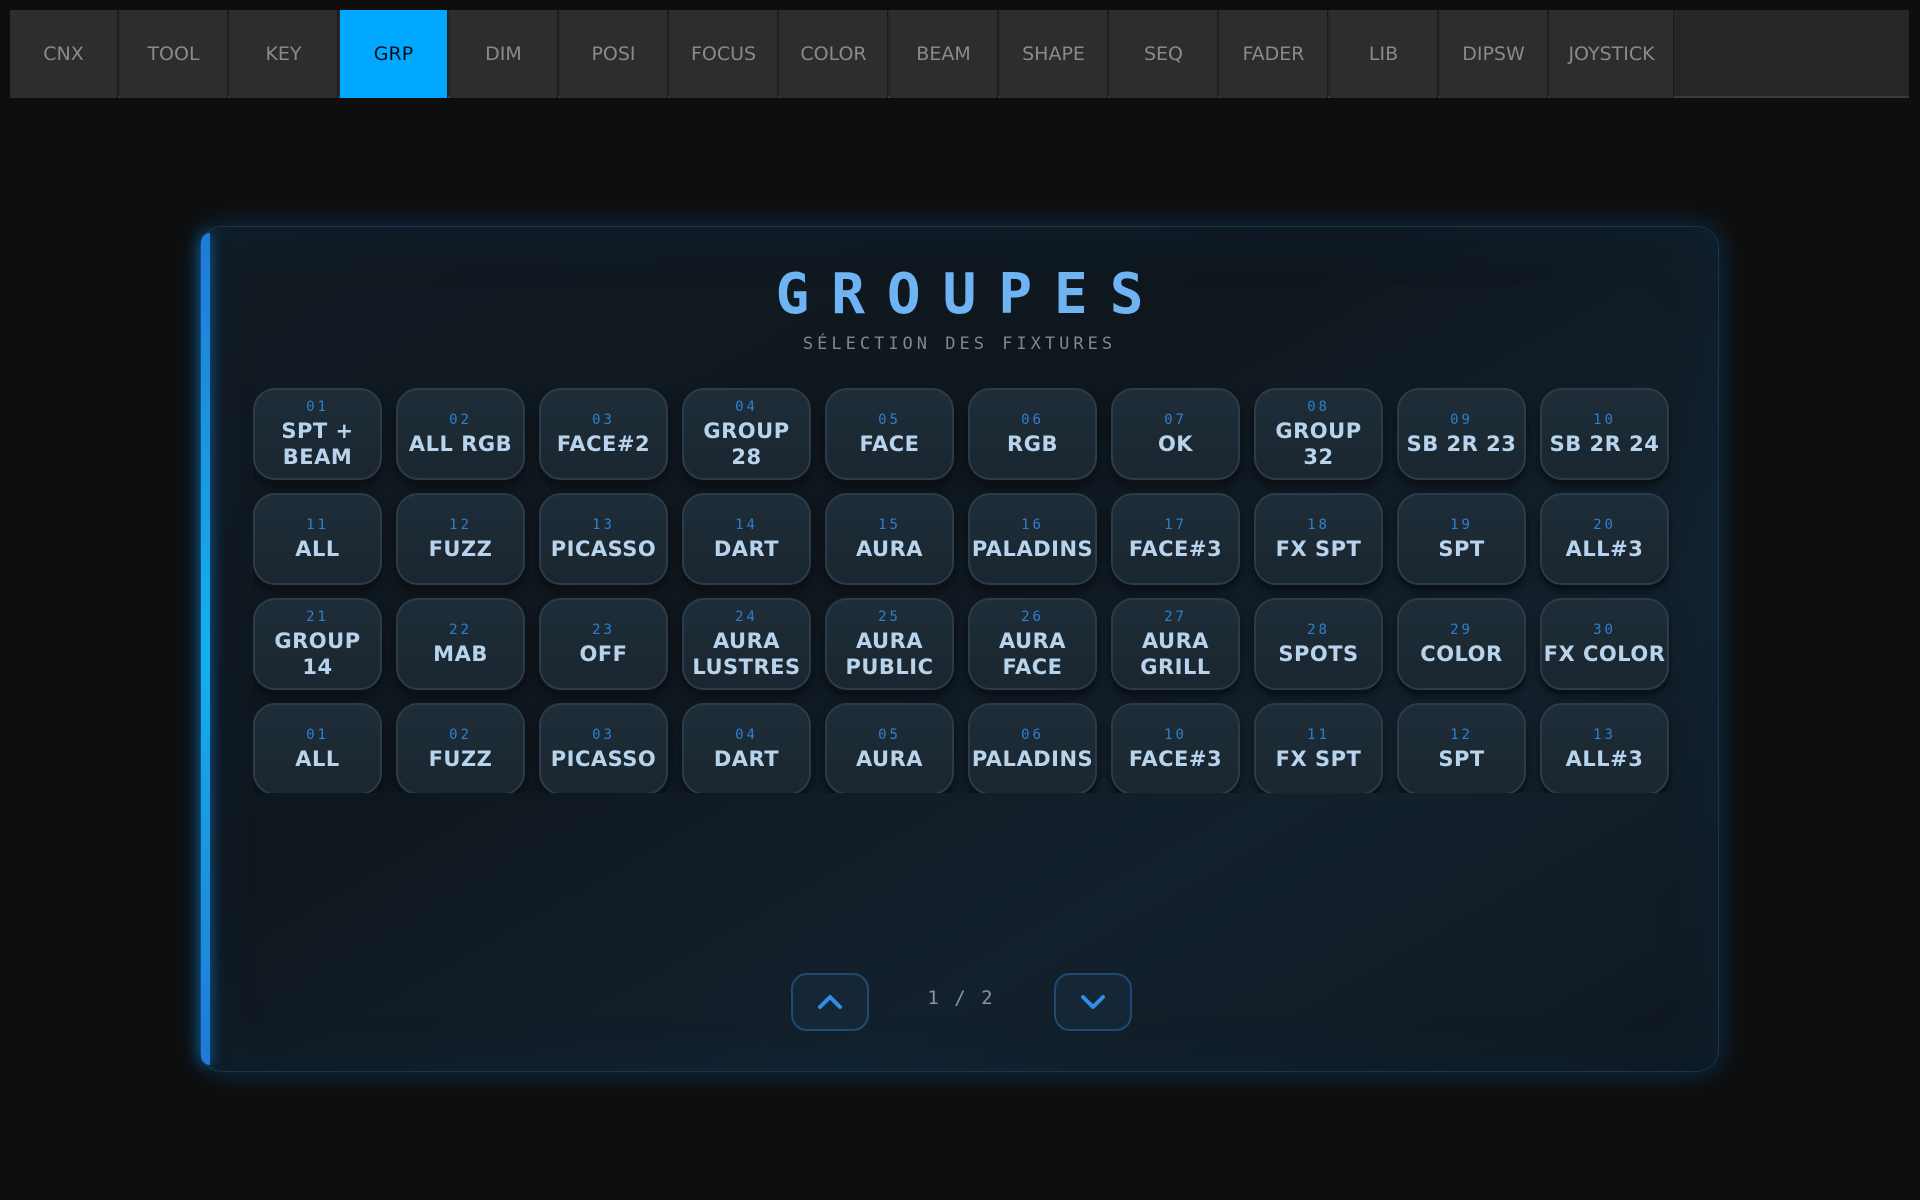  I want to click on group-button: 06 RGB, so click(1032, 434).